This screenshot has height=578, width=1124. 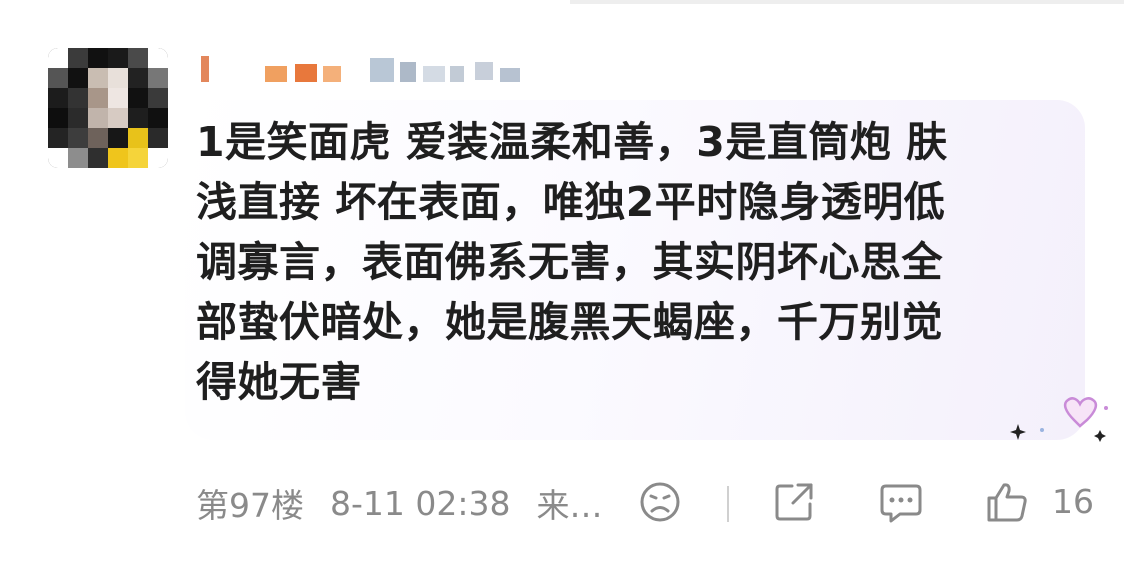 What do you see at coordinates (569, 262) in the screenshot?
I see `comment-line-3: 调寡言，表面佛系无害，其实阴坏心思全` at bounding box center [569, 262].